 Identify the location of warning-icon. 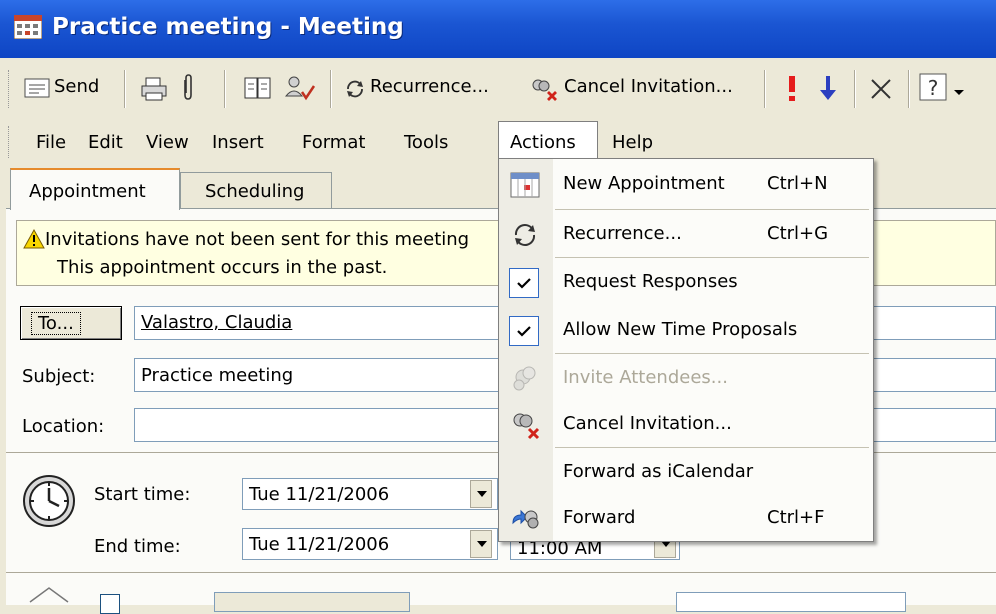
(34, 239).